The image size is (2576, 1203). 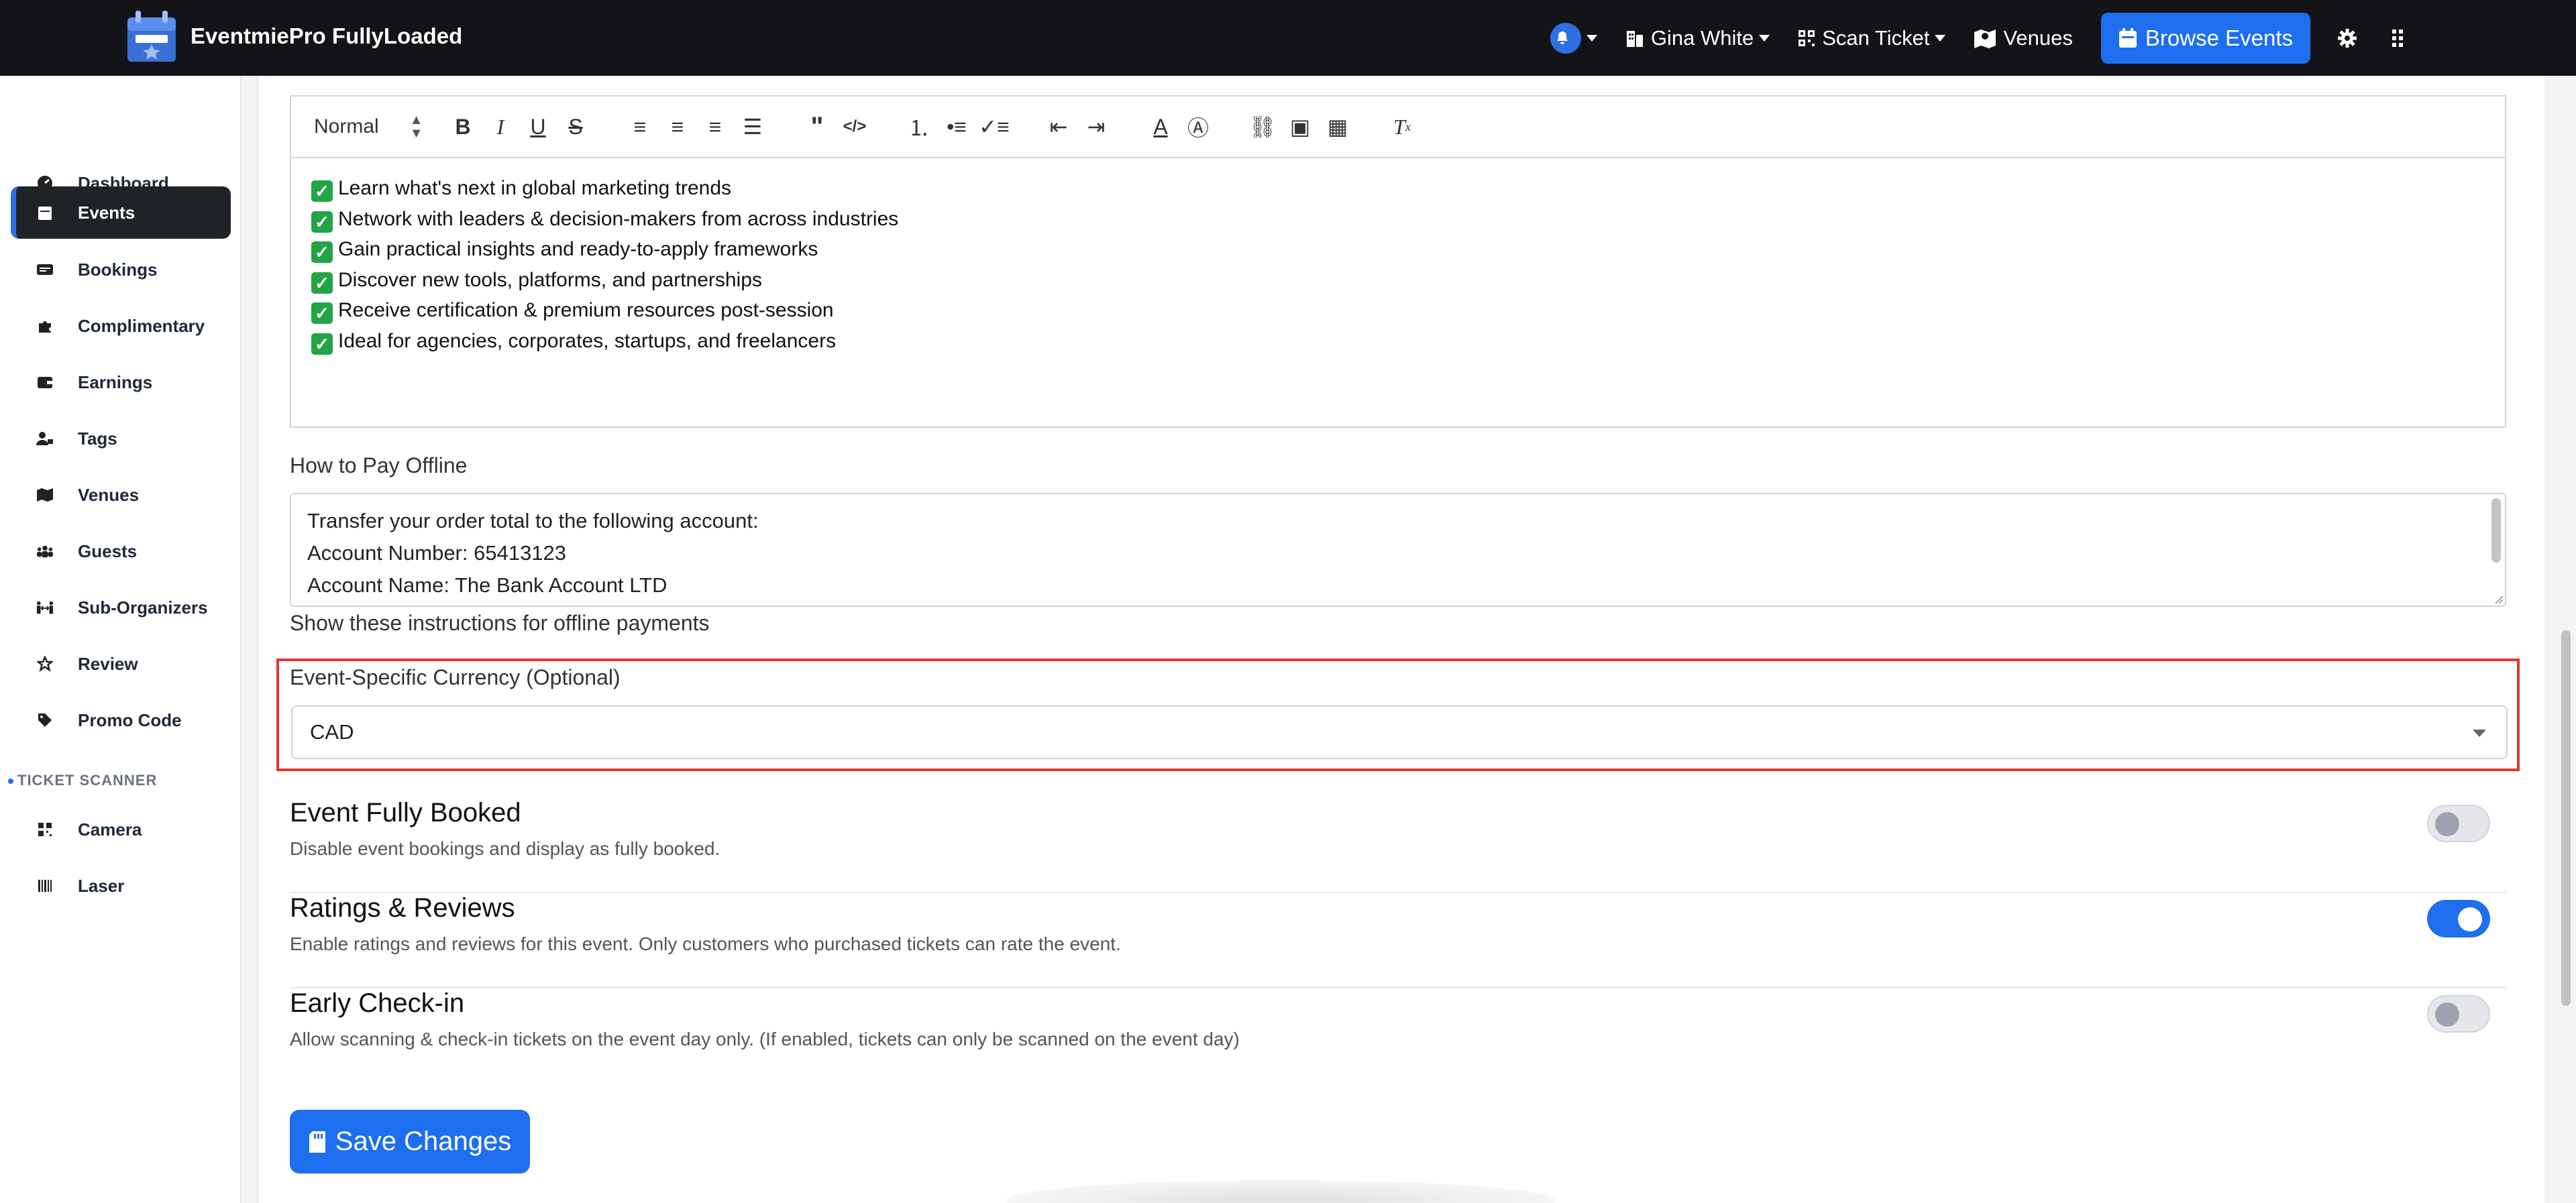 I want to click on brand: EventmiePro FullyLoaded, so click(x=294, y=36).